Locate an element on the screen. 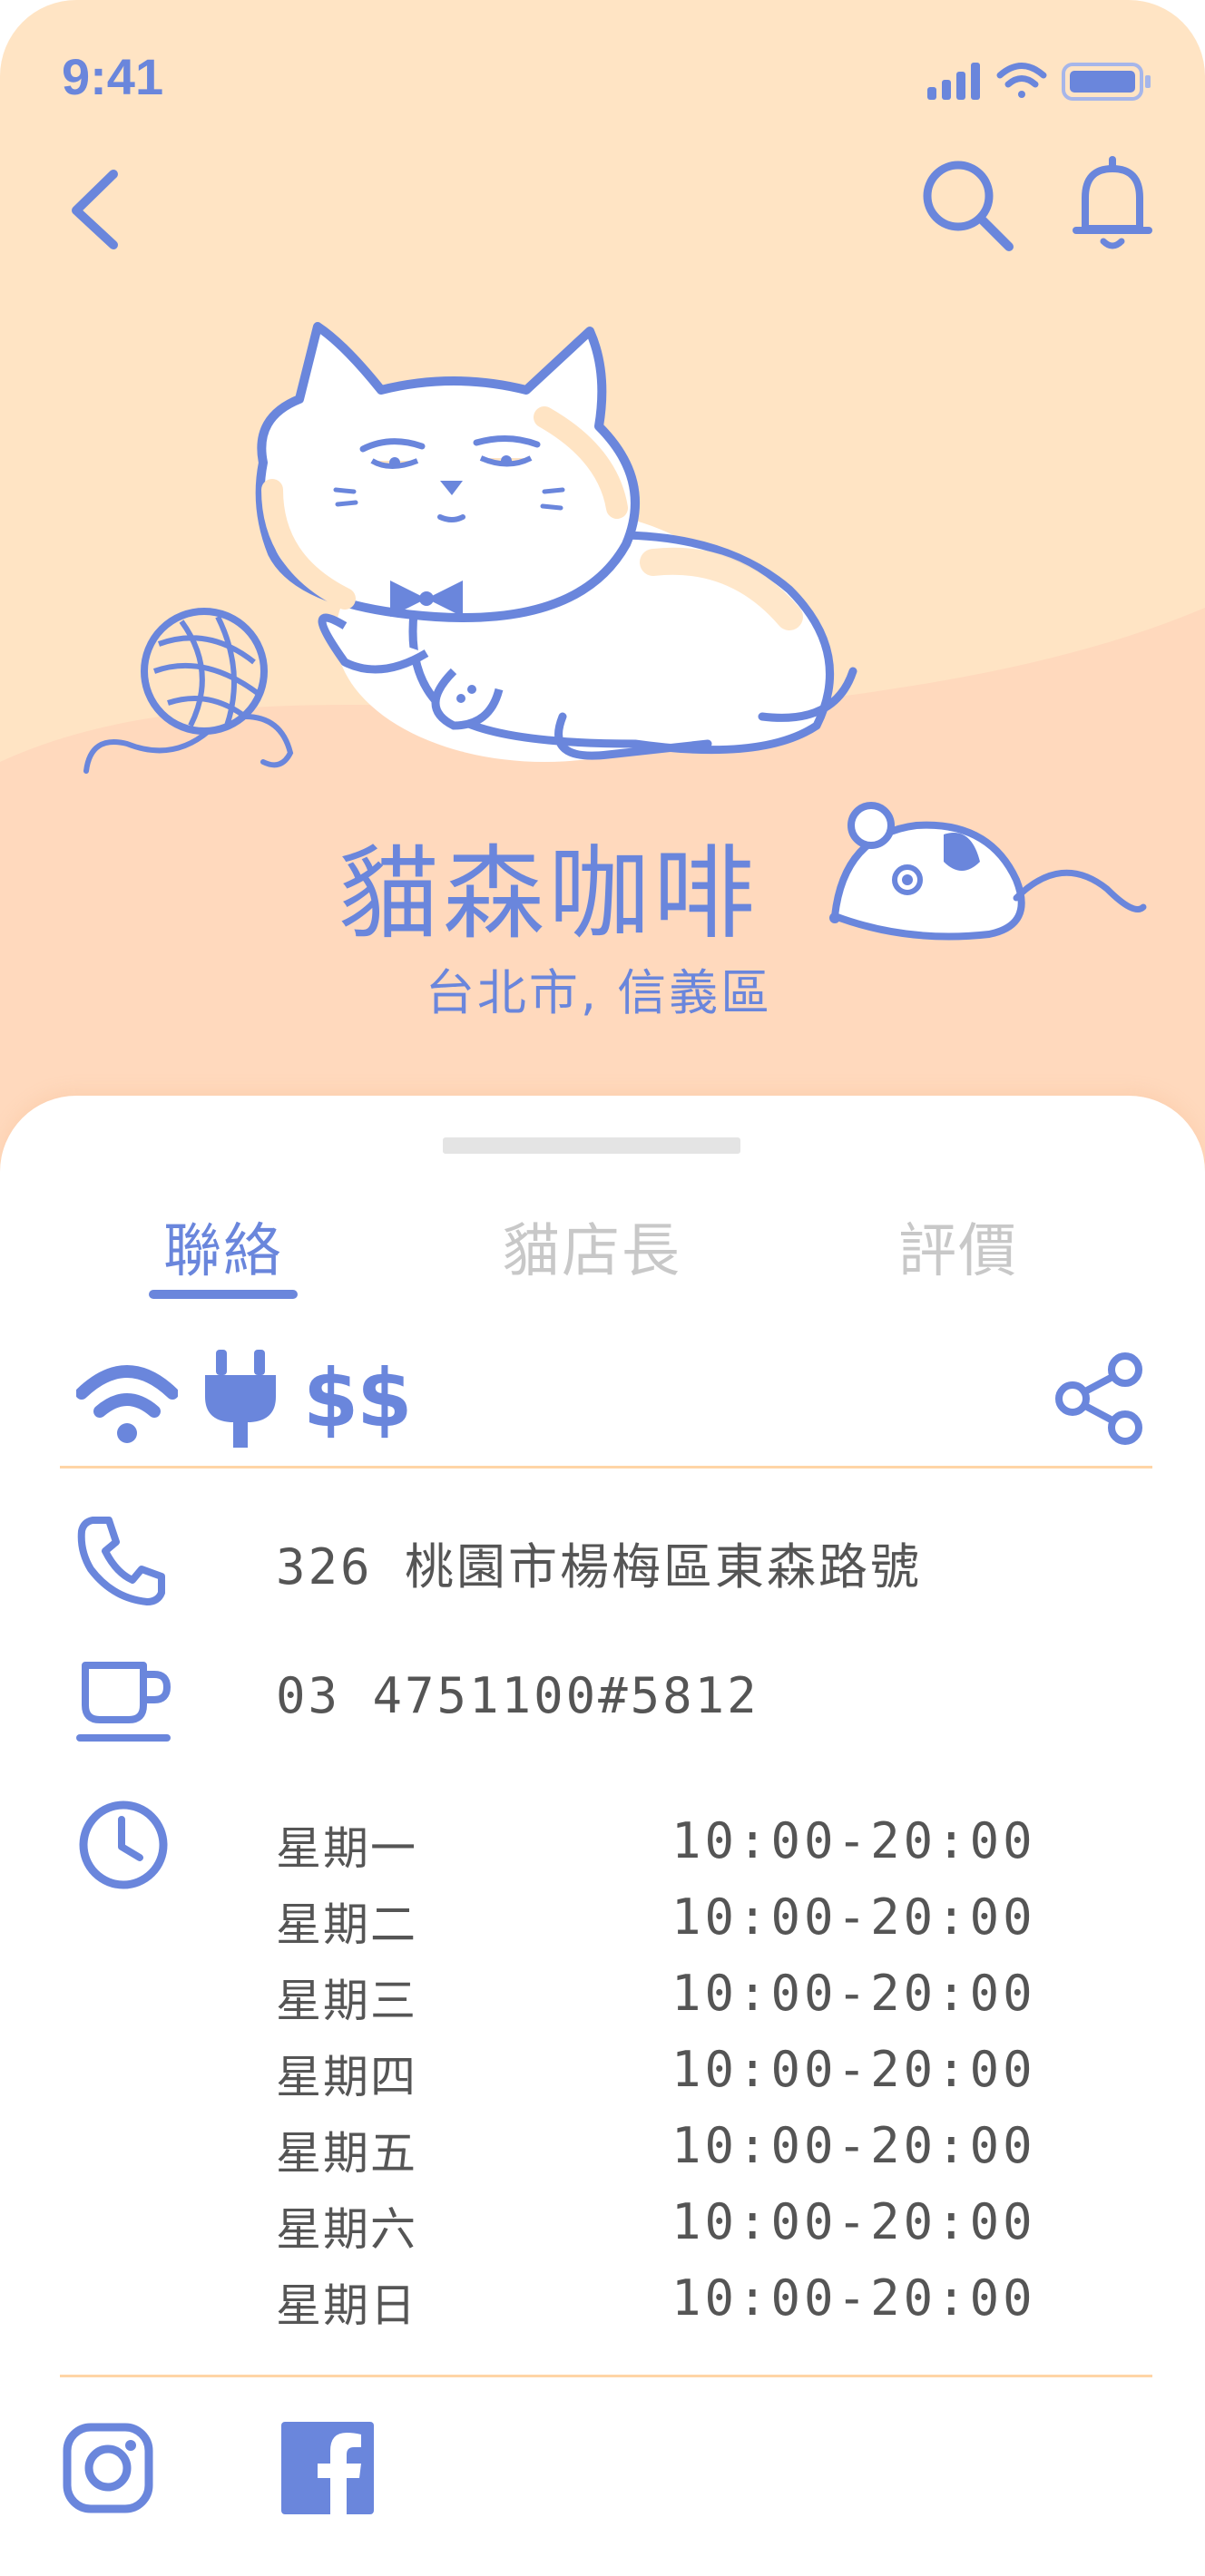 The image size is (1205, 2576). facebook-icon is located at coordinates (328, 2468).